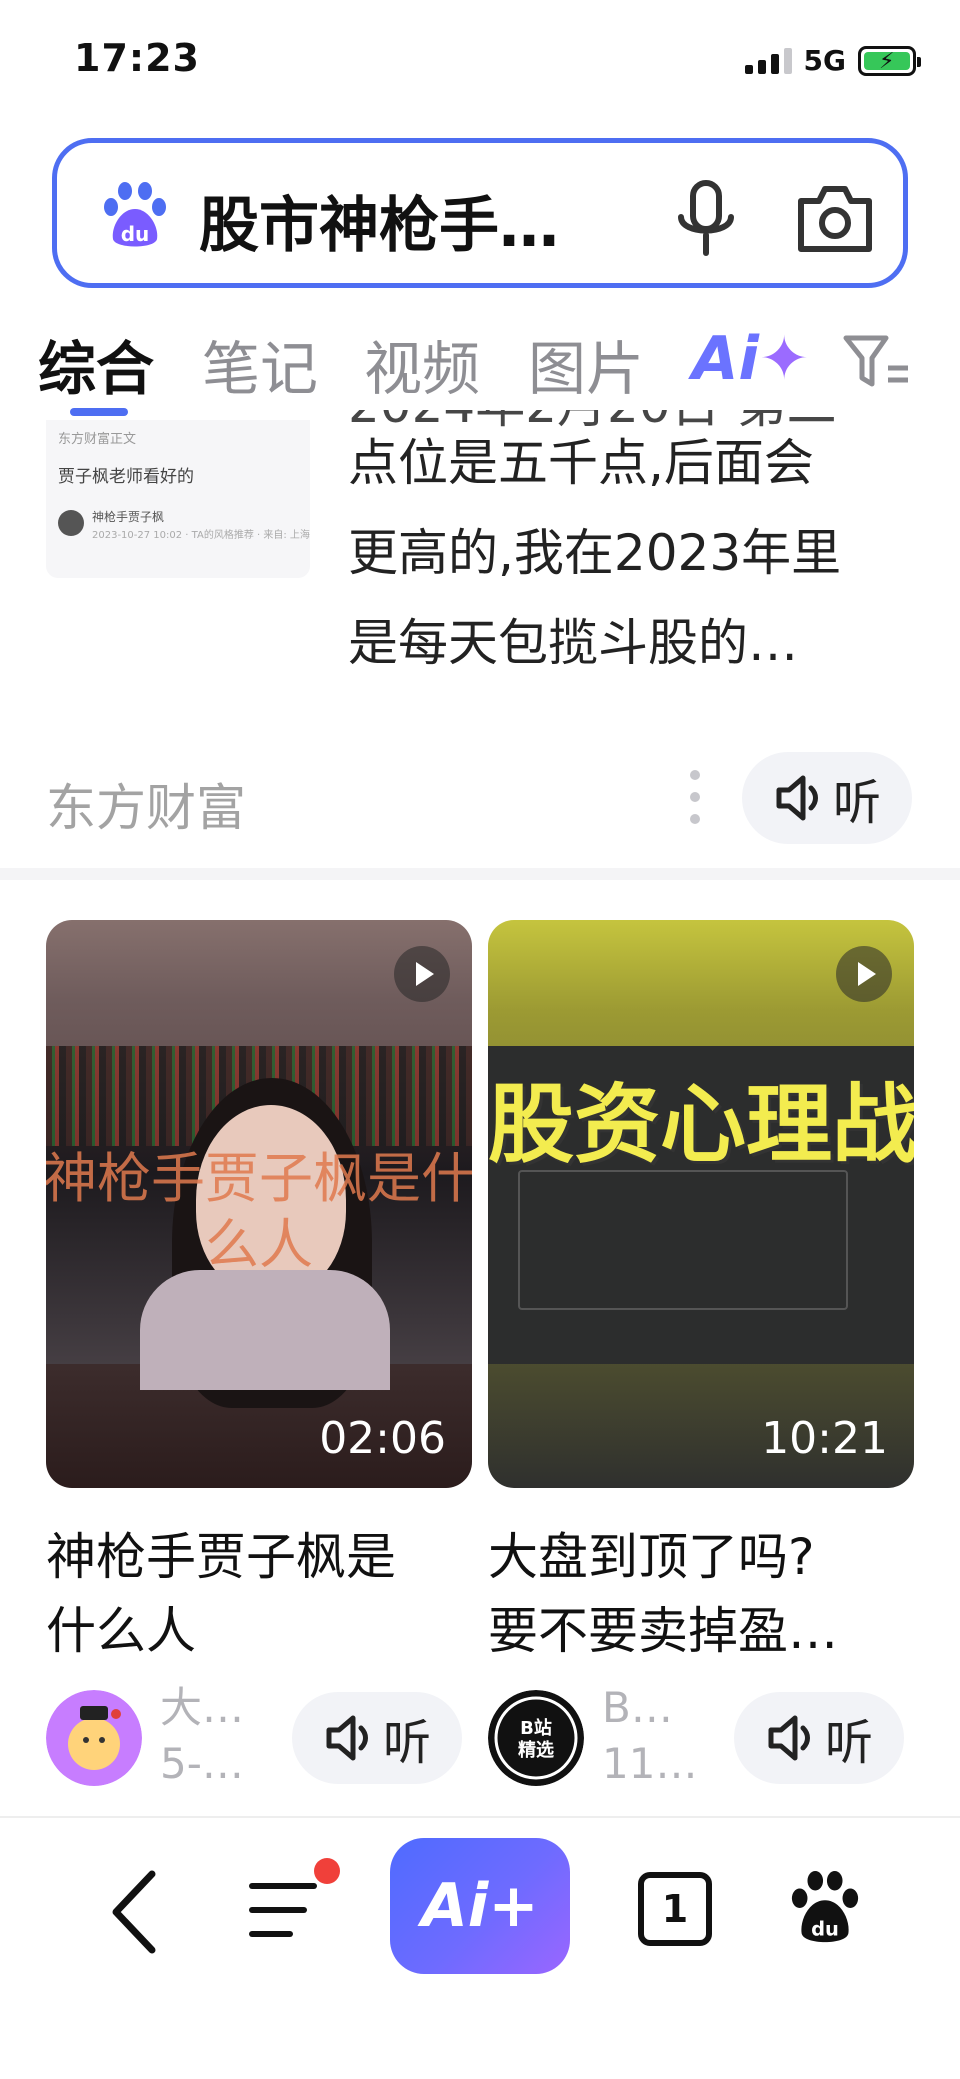 The width and height of the screenshot is (960, 2079). Describe the element at coordinates (261, 1594) in the screenshot. I see `video-title: 神枪手贾子枫是 什么人` at that location.